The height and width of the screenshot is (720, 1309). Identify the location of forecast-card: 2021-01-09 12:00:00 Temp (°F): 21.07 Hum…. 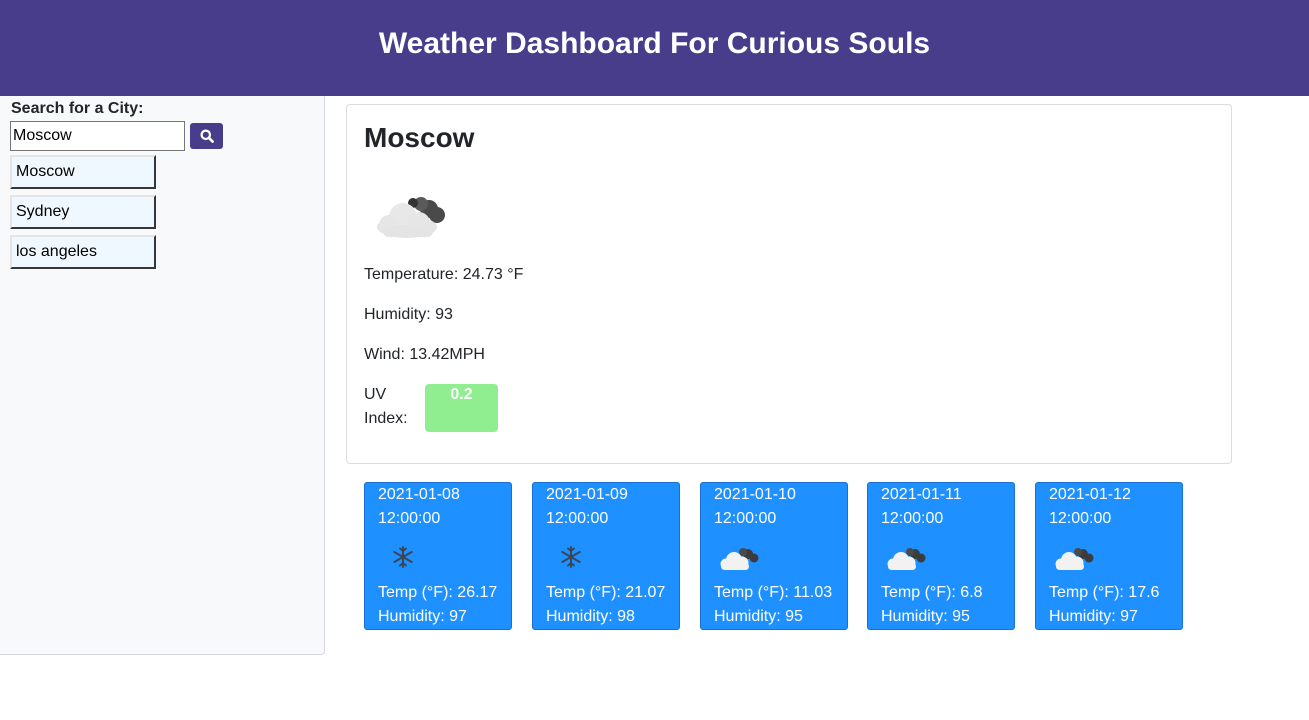
(606, 556).